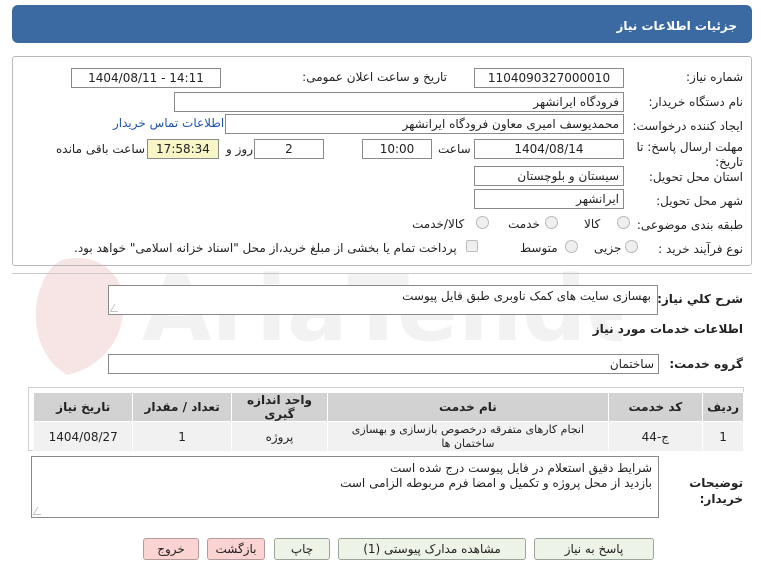 The image size is (761, 574). Describe the element at coordinates (482, 222) in the screenshot. I see `category-both-radio` at that location.